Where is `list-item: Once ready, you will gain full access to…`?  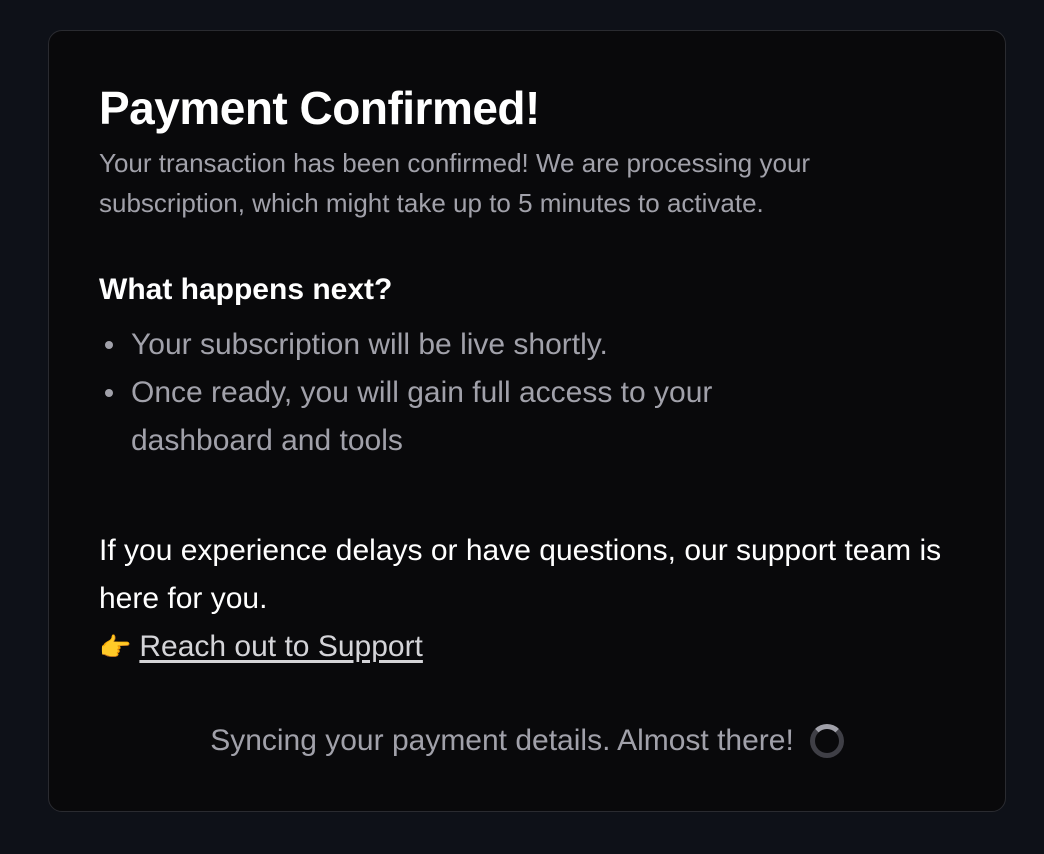
list-item: Once ready, you will gain full access to… is located at coordinates (469, 417).